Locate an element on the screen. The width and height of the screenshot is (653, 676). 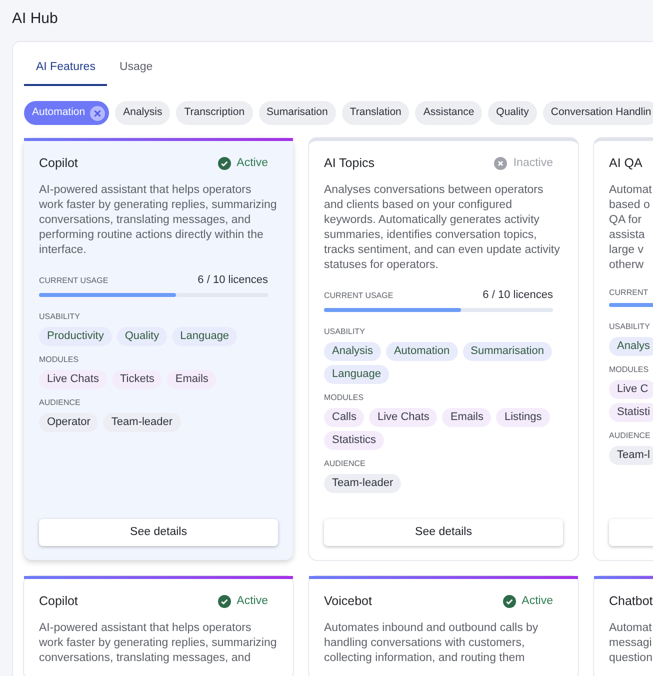
description-line: assista is located at coordinates (627, 236).